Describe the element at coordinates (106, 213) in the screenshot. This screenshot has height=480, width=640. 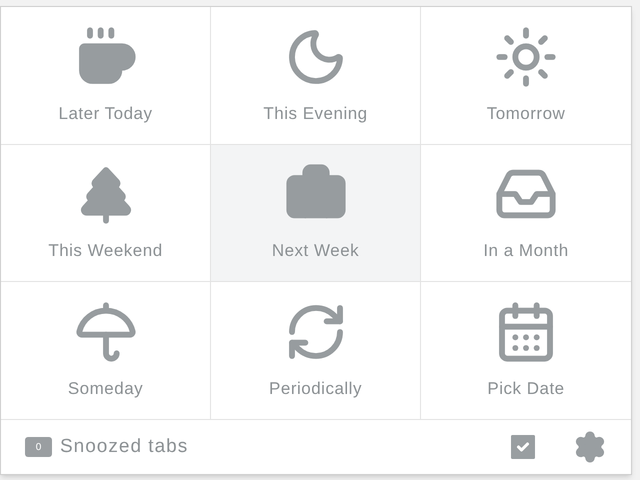
I see `snooze-option: This Weekend` at that location.